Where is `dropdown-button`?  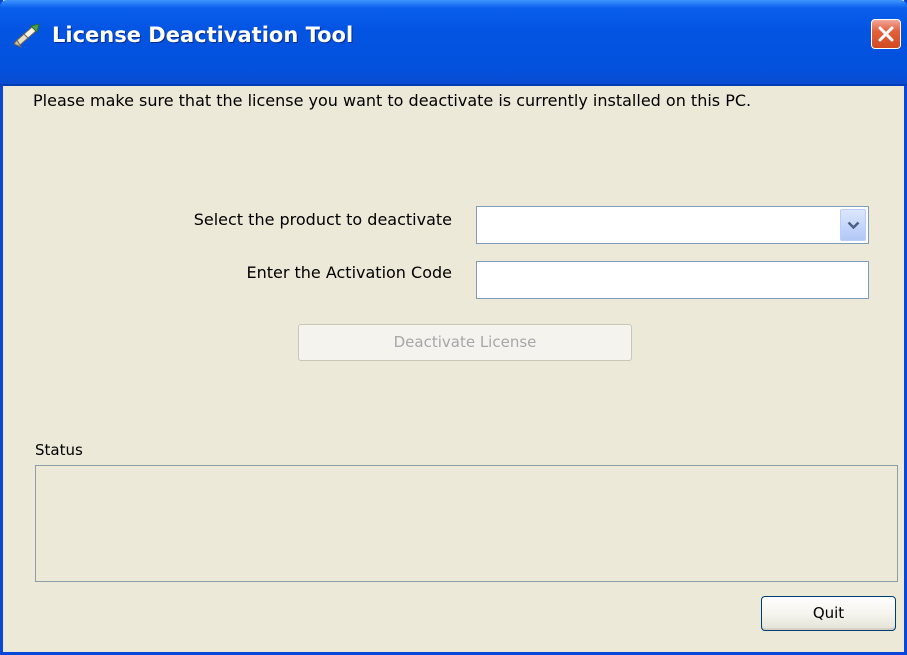
dropdown-button is located at coordinates (853, 225).